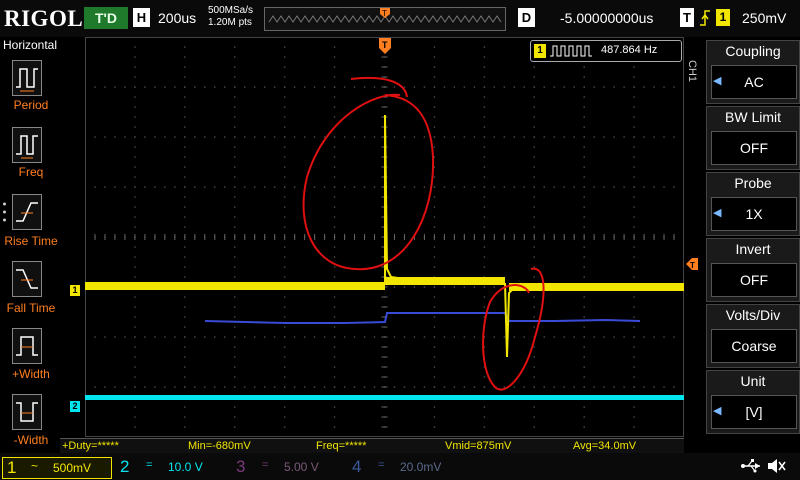 Image resolution: width=800 pixels, height=480 pixels. I want to click on coupling-label: Coupling, so click(753, 51).